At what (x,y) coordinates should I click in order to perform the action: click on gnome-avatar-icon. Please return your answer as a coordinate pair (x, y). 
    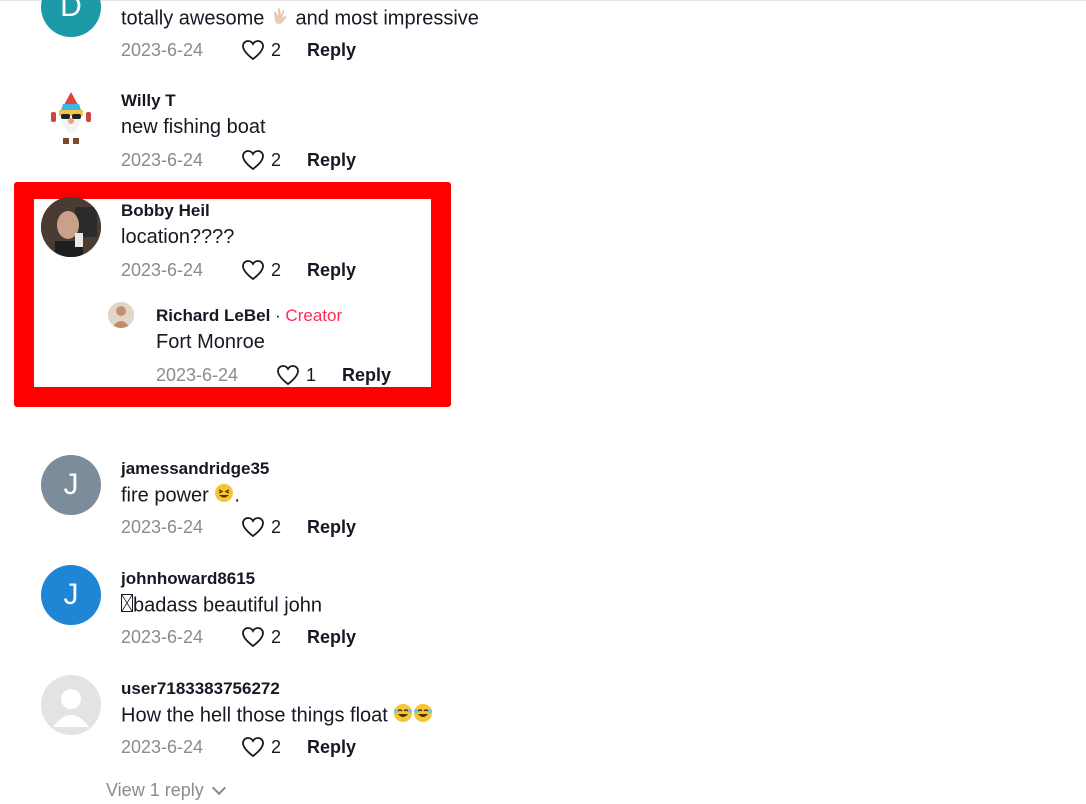
    Looking at the image, I should click on (71, 118).